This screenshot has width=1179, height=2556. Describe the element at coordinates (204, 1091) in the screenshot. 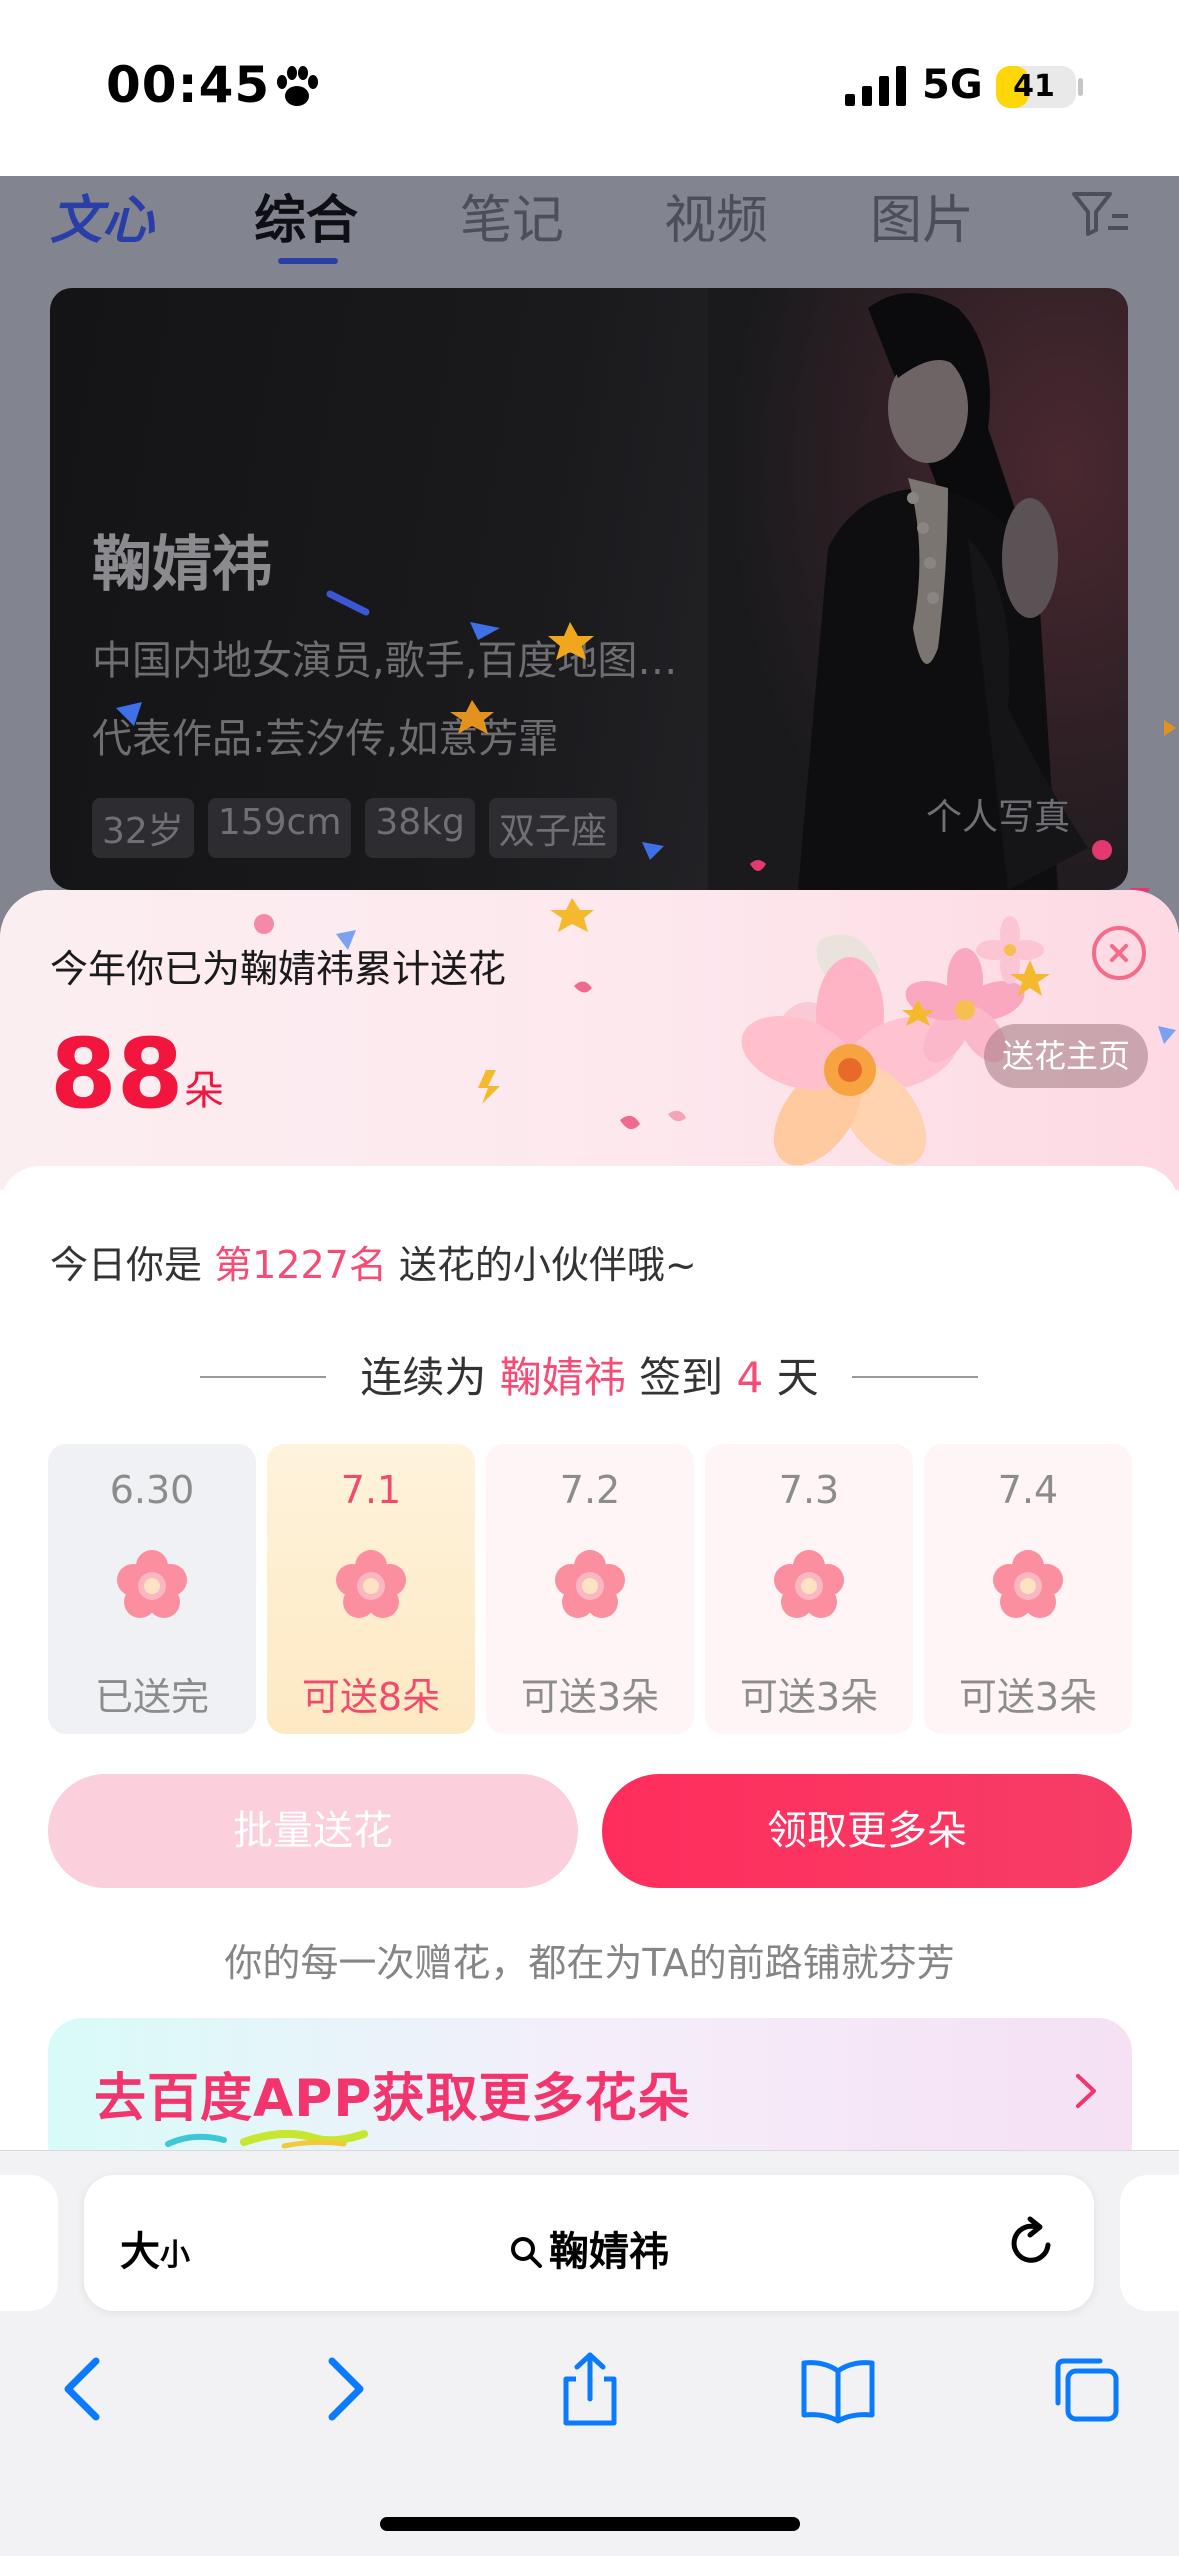

I see `flower-unit: 朵` at that location.